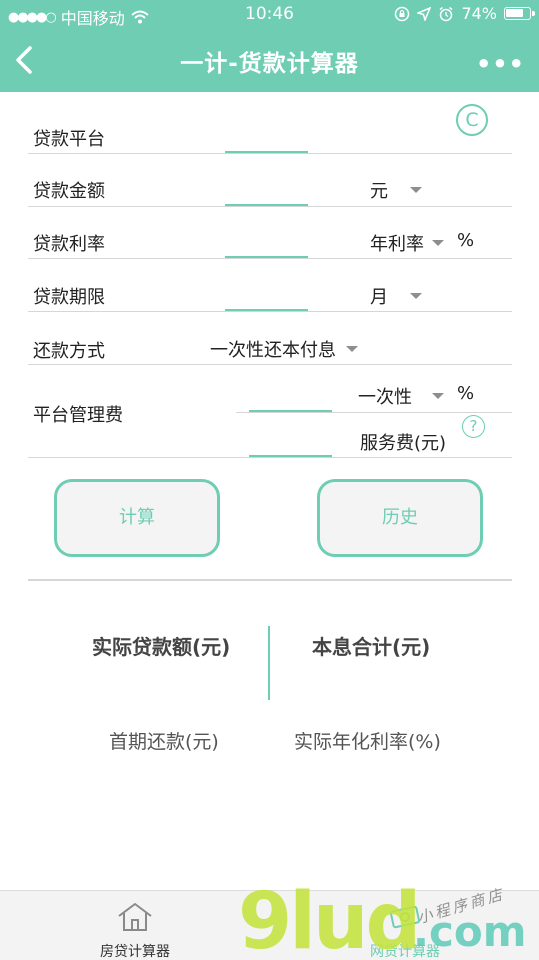 This screenshot has height=960, width=539. What do you see at coordinates (379, 191) in the screenshot?
I see `amount-unit-value: 元` at bounding box center [379, 191].